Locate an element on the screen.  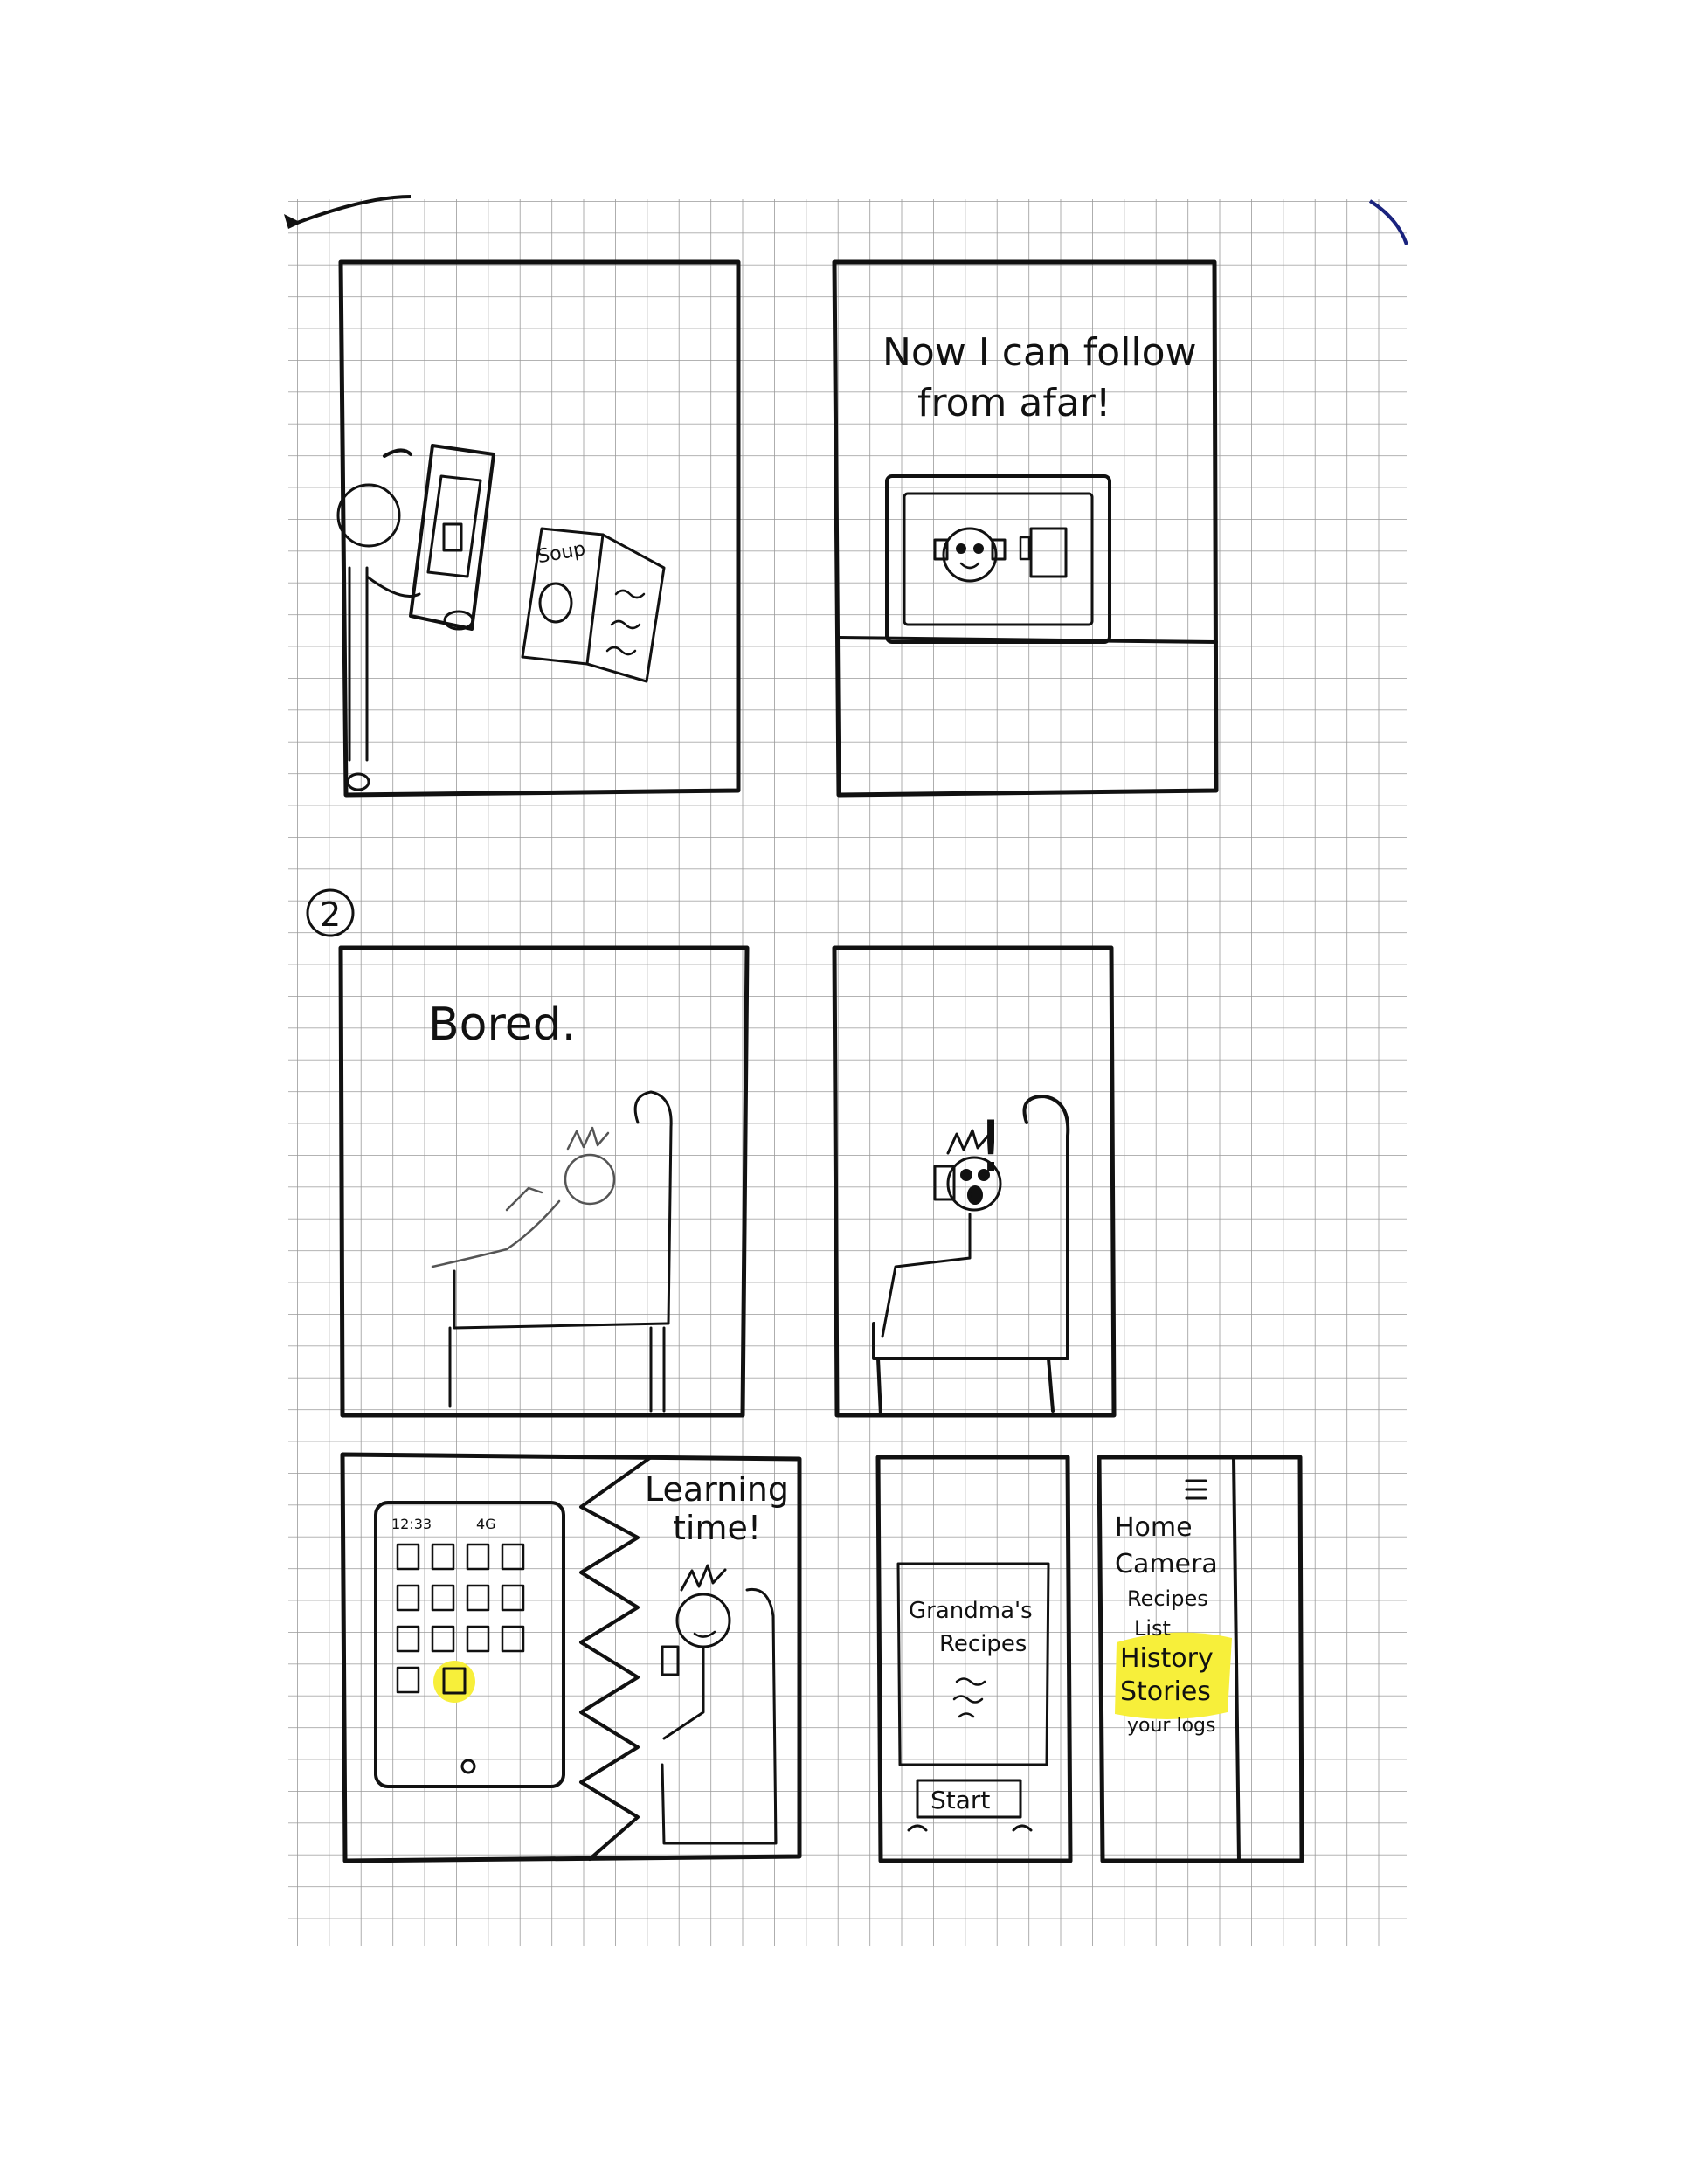
start-button-label: Start is located at coordinates (960, 1800).